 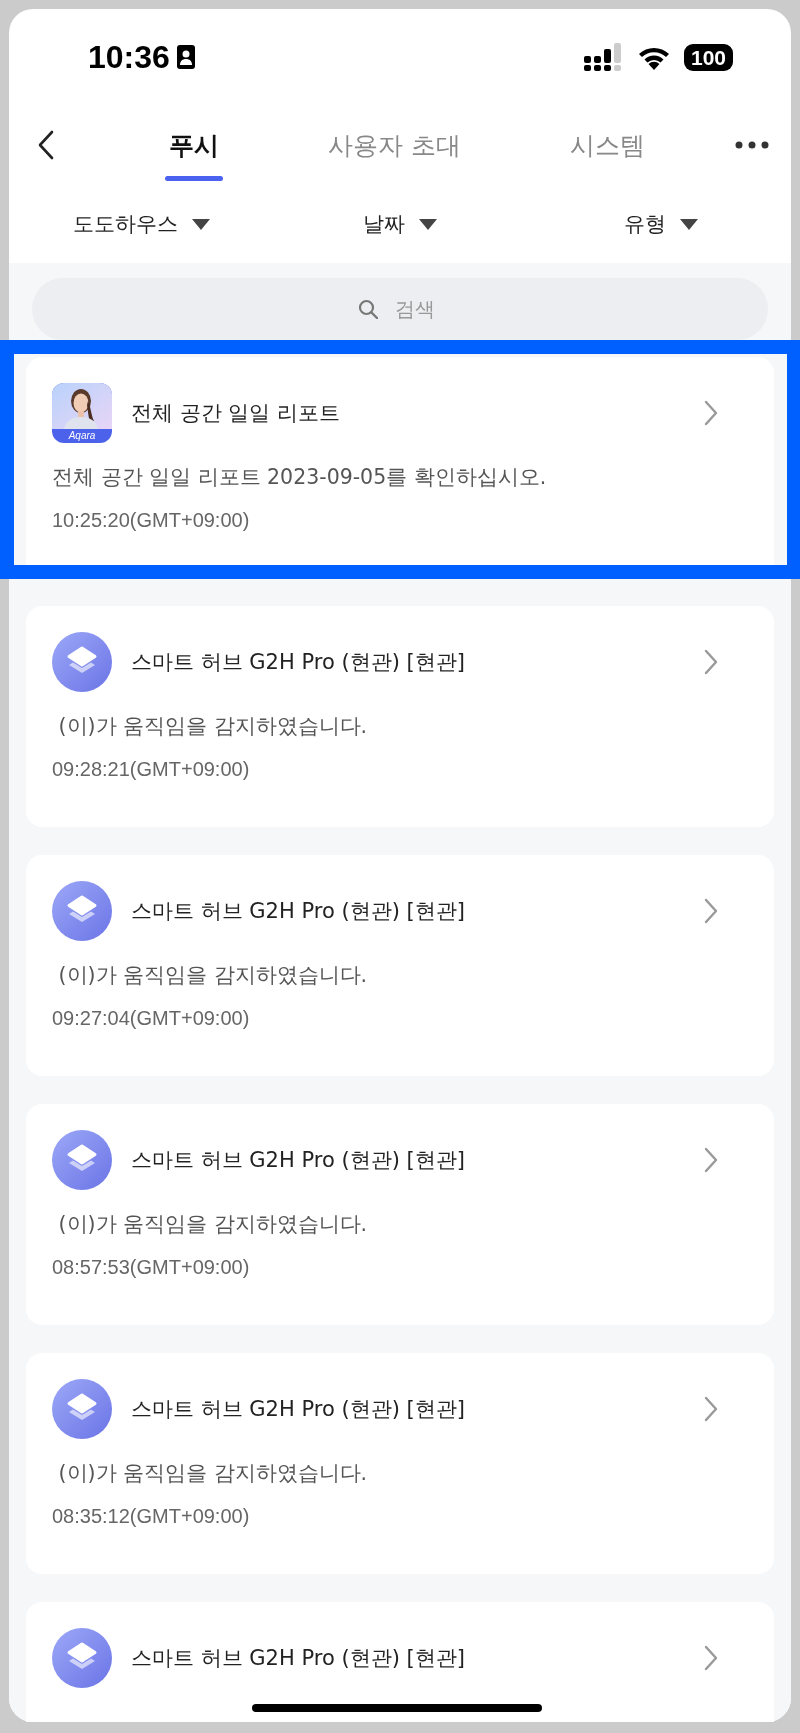 What do you see at coordinates (660, 224) in the screenshot?
I see `filter-dropdown: 유형` at bounding box center [660, 224].